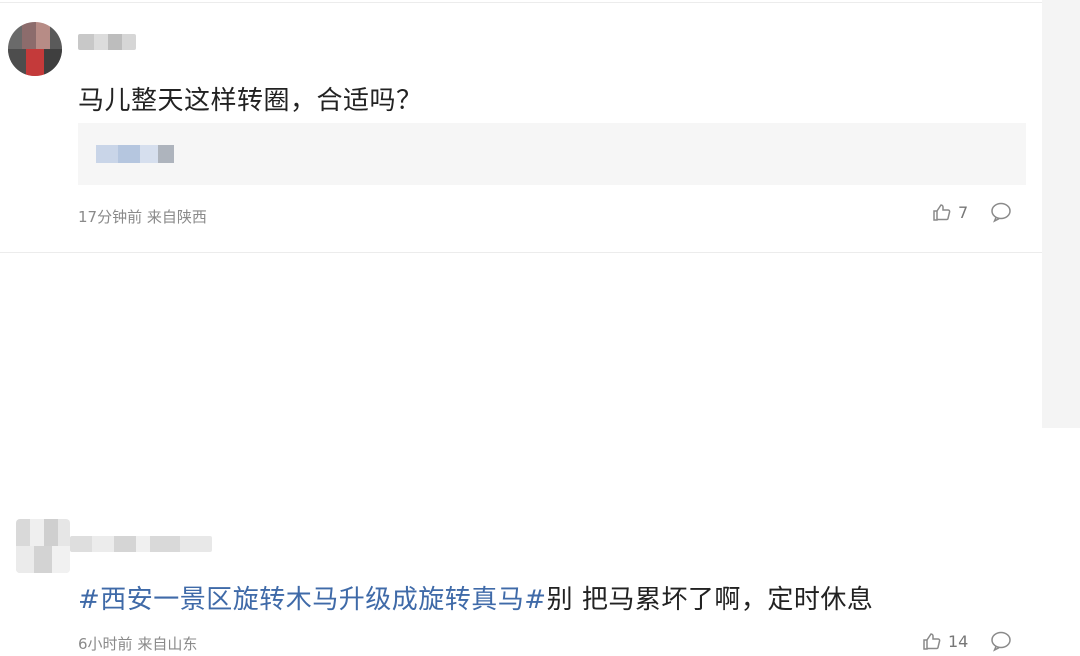 Image resolution: width=1080 pixels, height=656 pixels. Describe the element at coordinates (963, 212) in the screenshot. I see `like-count: 7` at that location.